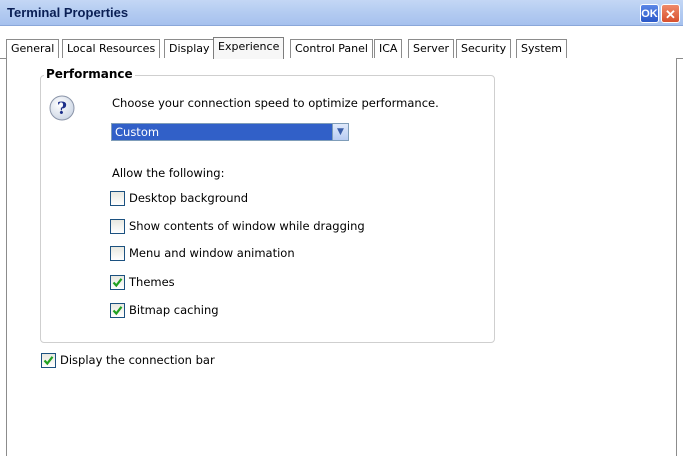 The image size is (683, 456). Describe the element at coordinates (230, 132) in the screenshot. I see `connection-speed-select: Custom ▼` at that location.